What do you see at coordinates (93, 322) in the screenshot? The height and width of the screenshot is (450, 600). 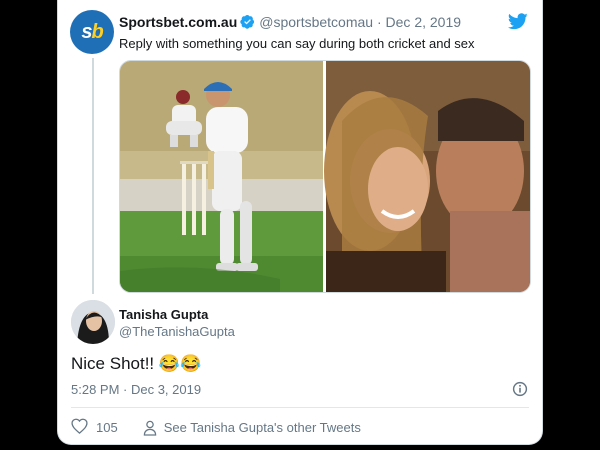 I see `tanisha-avatar` at bounding box center [93, 322].